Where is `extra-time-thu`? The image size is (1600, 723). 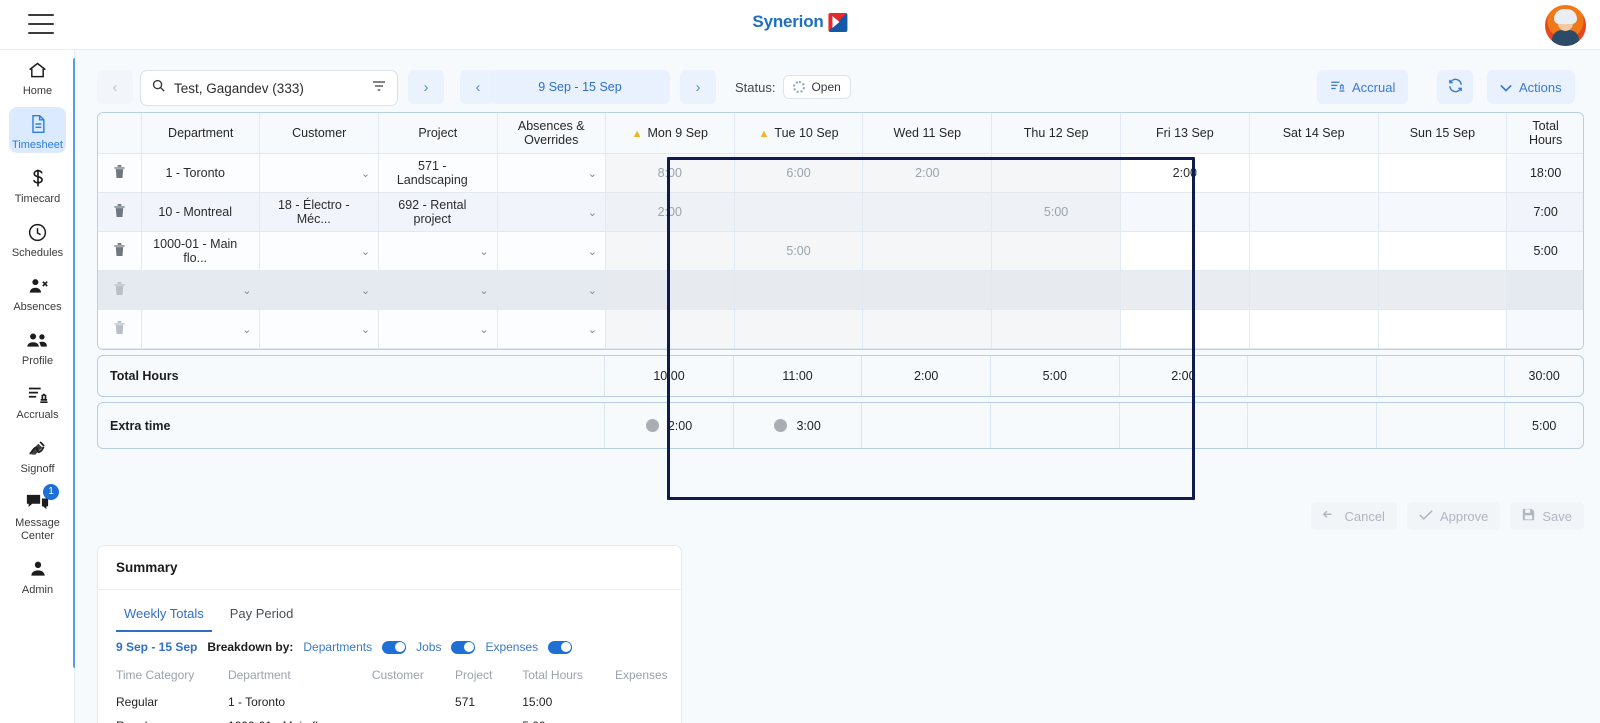 extra-time-thu is located at coordinates (1055, 425).